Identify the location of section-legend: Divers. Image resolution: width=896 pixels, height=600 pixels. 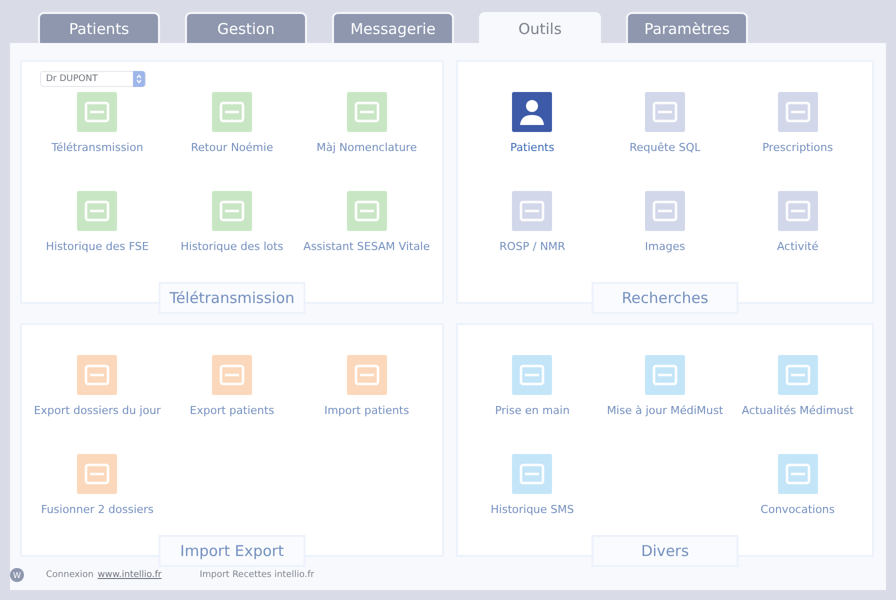
(665, 551).